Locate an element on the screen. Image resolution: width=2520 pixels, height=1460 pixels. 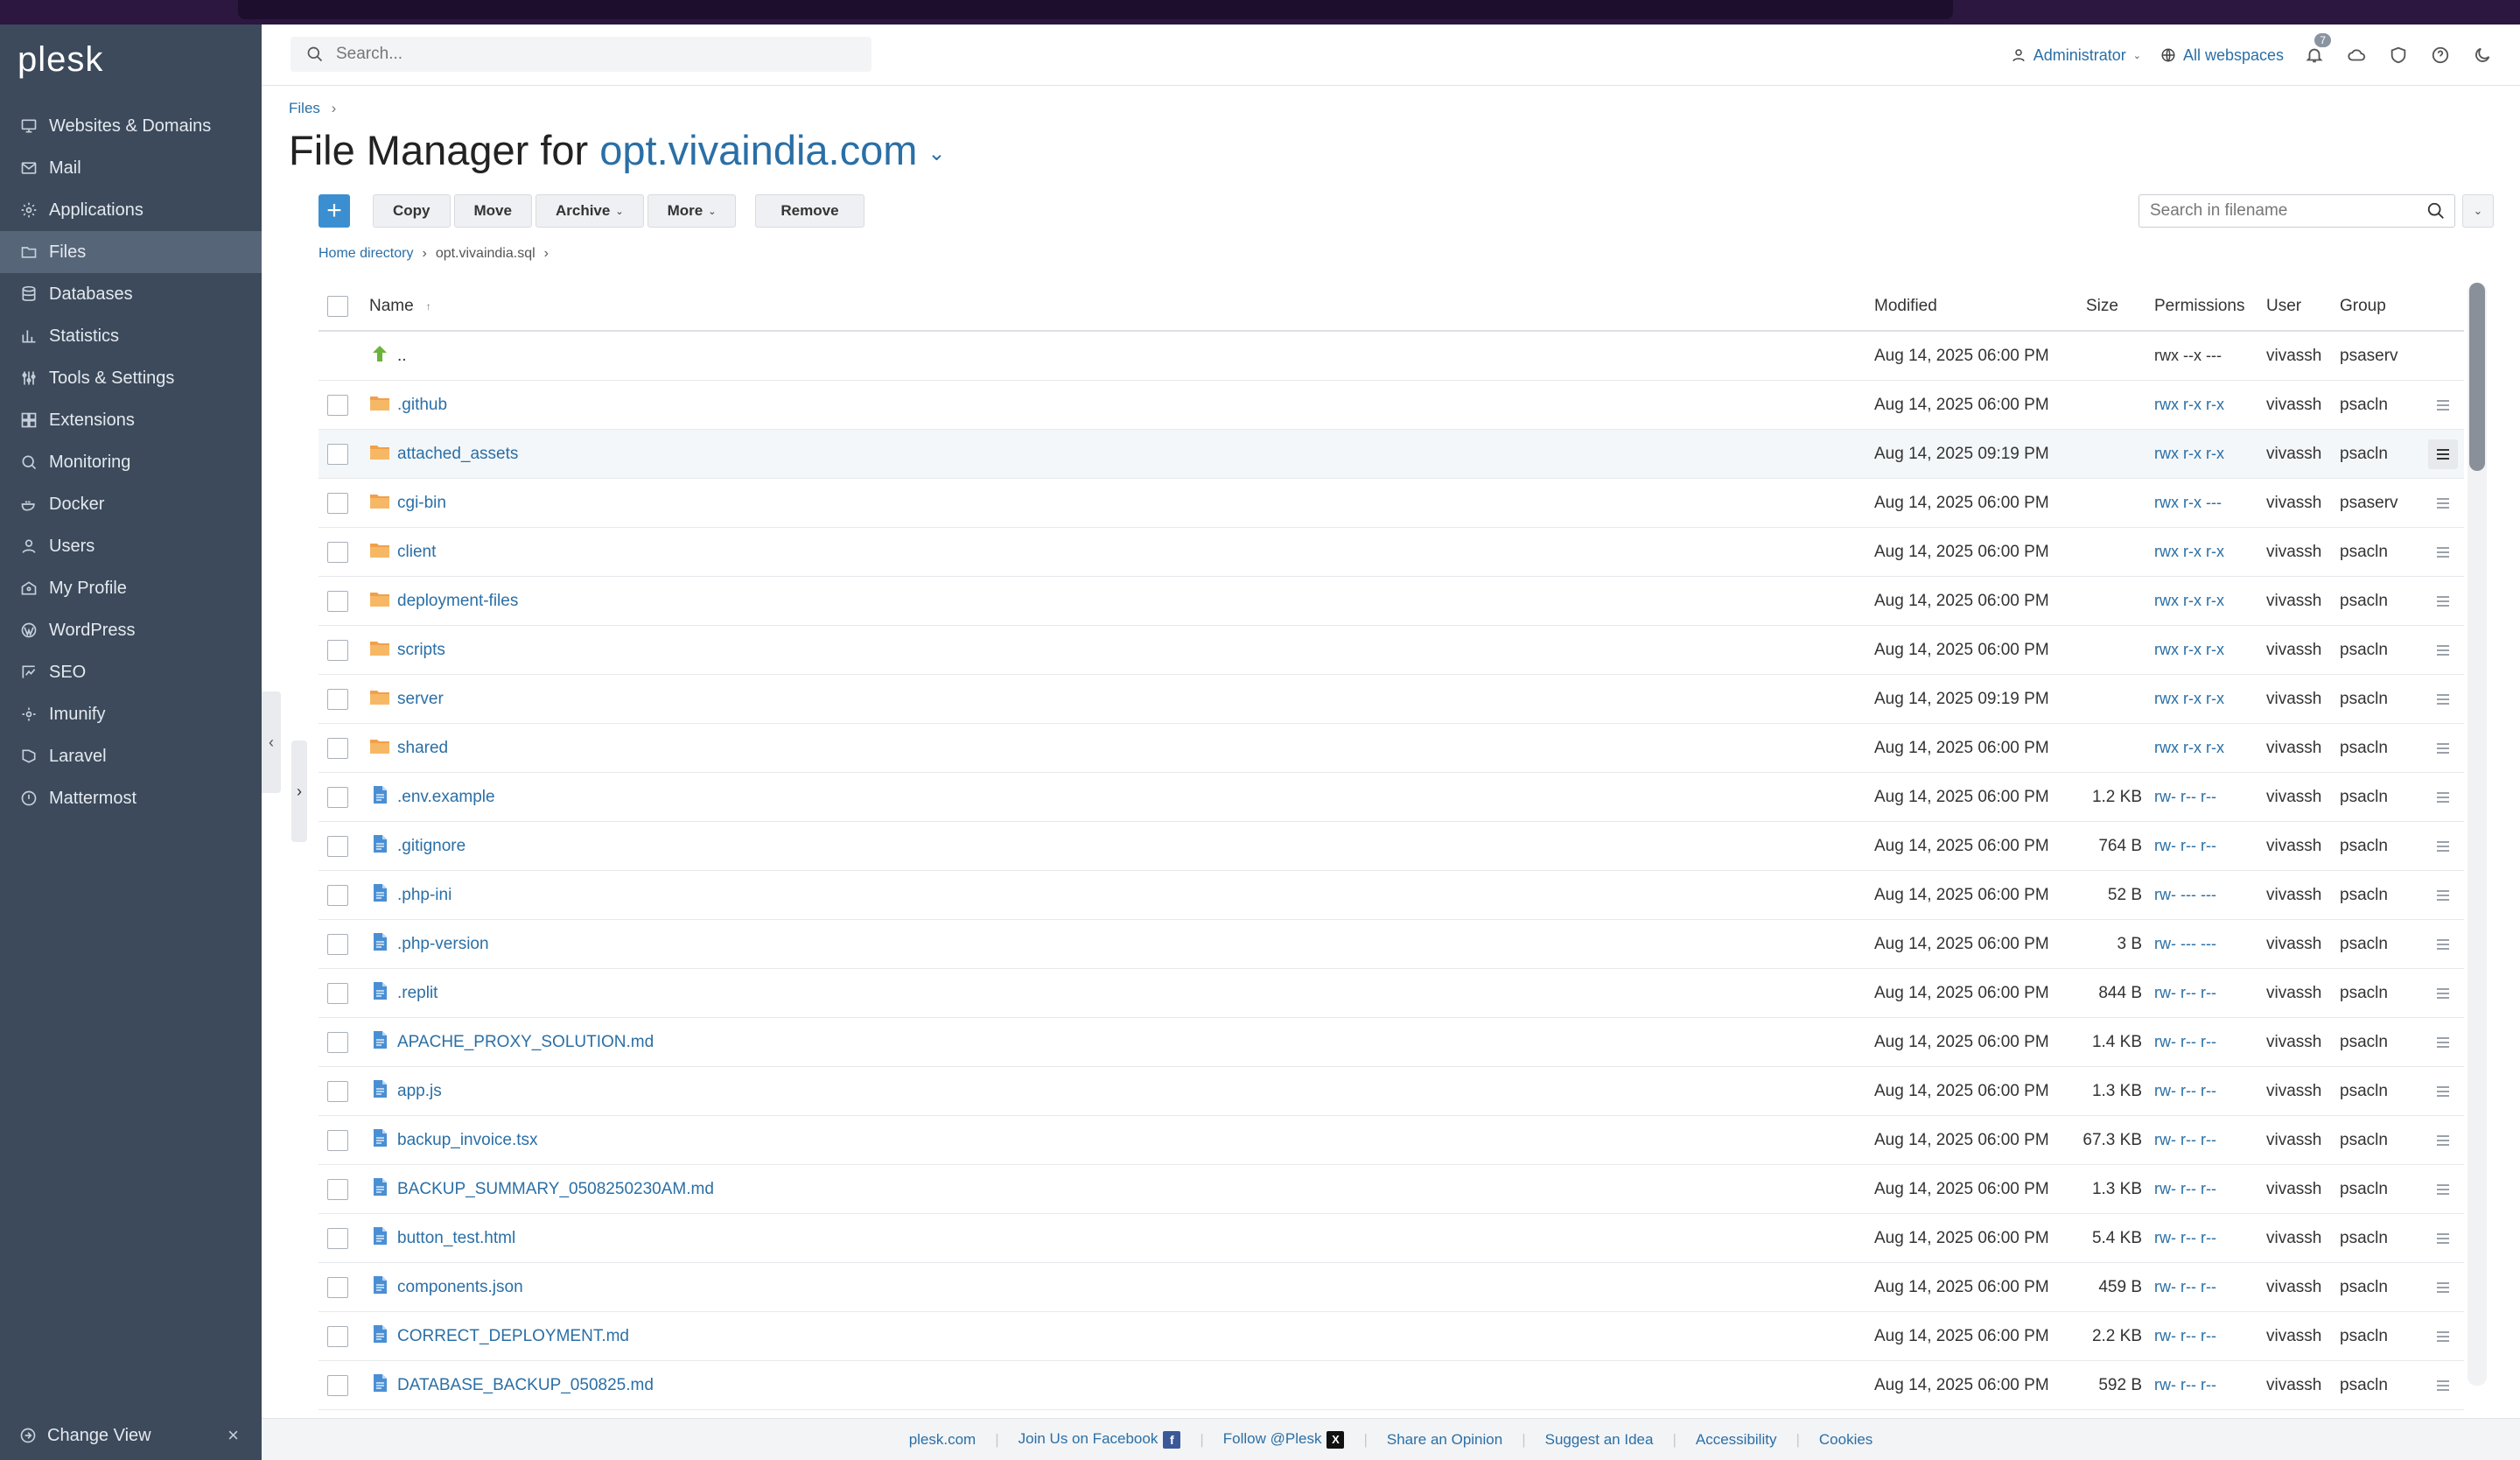
file-name-link: scripts is located at coordinates (421, 651).